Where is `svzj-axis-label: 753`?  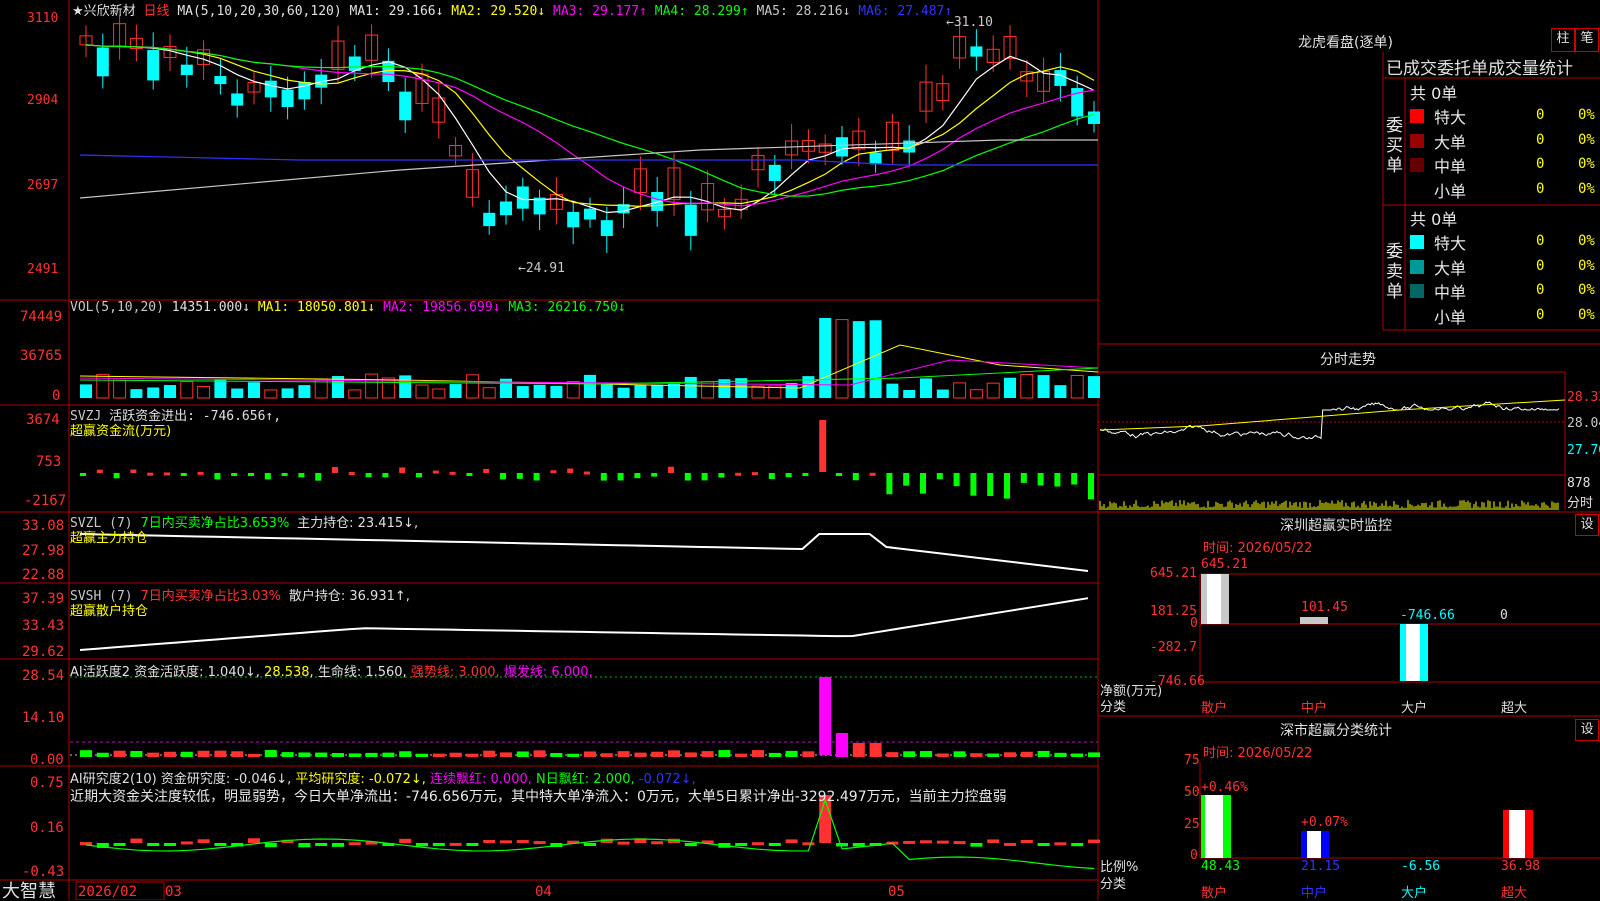
svzj-axis-label: 753 is located at coordinates (48, 462).